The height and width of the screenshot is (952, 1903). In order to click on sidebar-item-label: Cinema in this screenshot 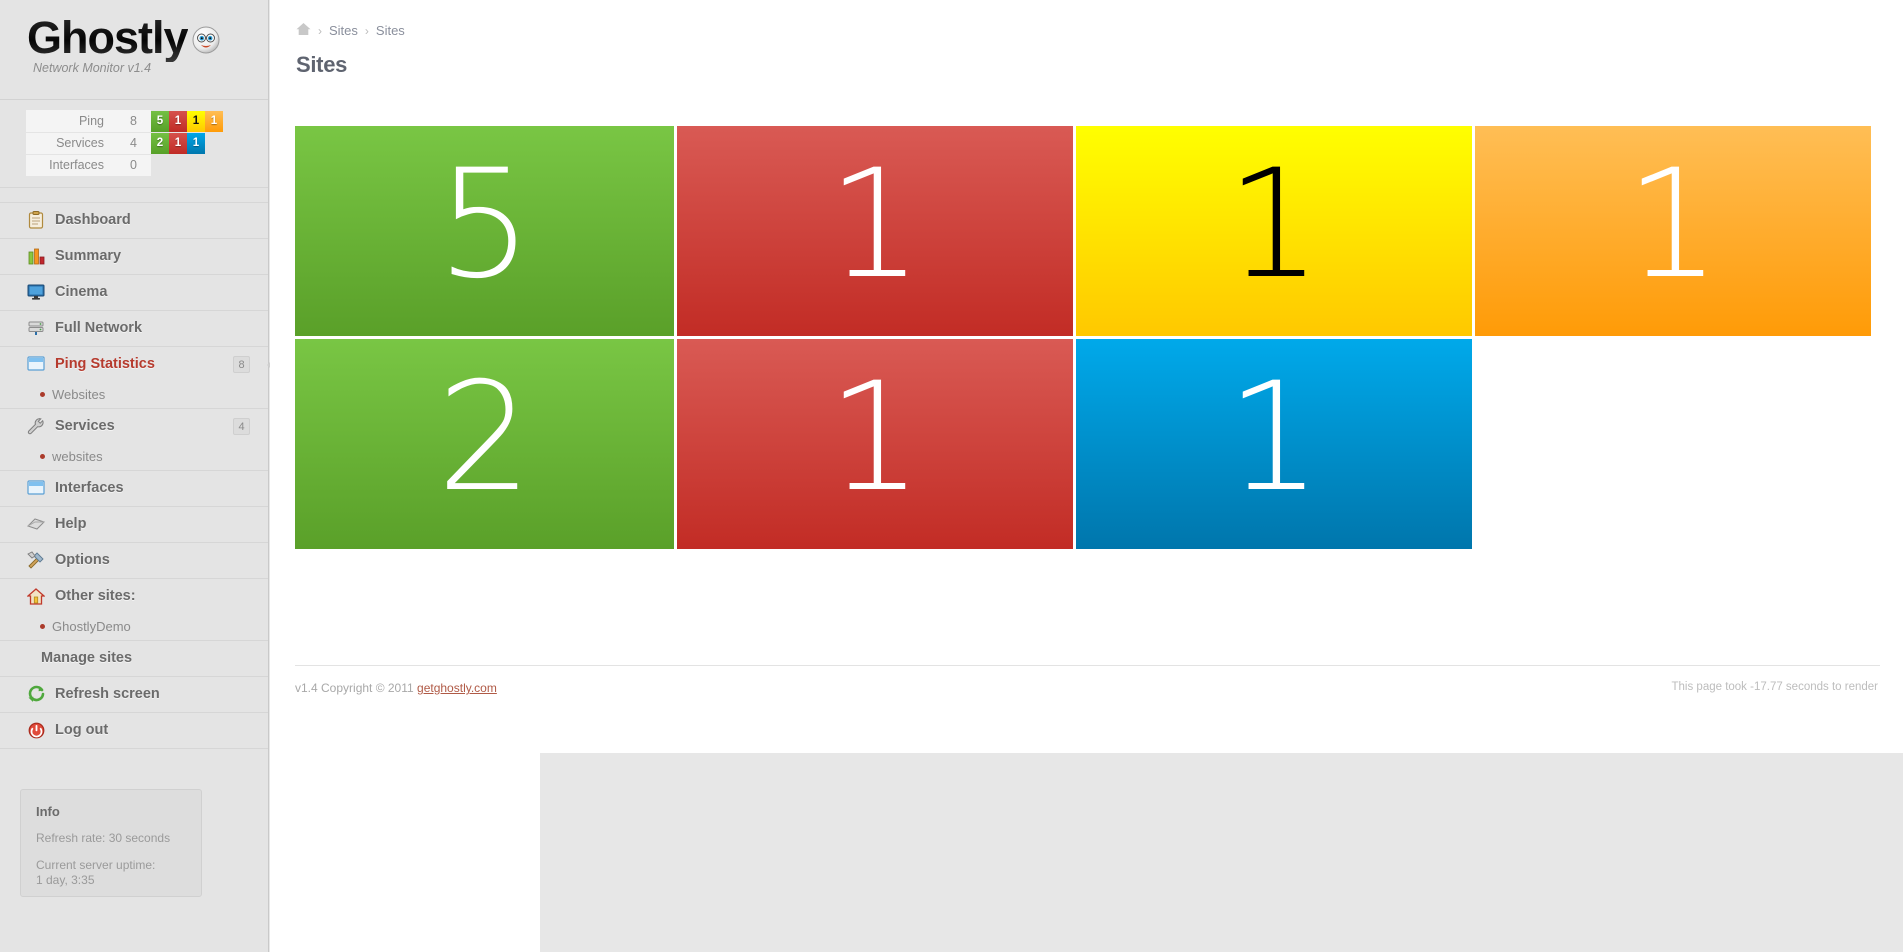, I will do `click(81, 292)`.